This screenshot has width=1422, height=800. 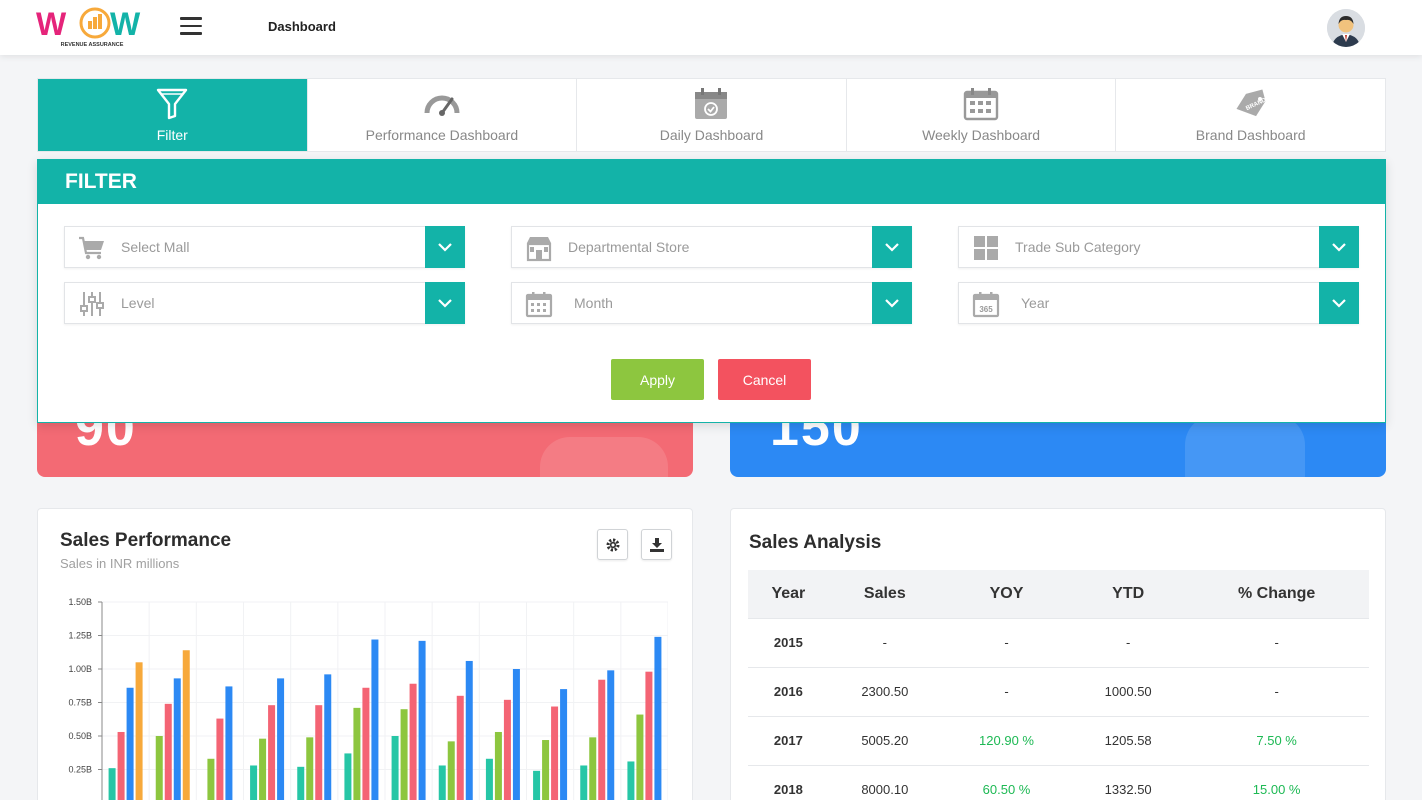 I want to click on calendar-365-icon: 365, so click(x=986, y=305).